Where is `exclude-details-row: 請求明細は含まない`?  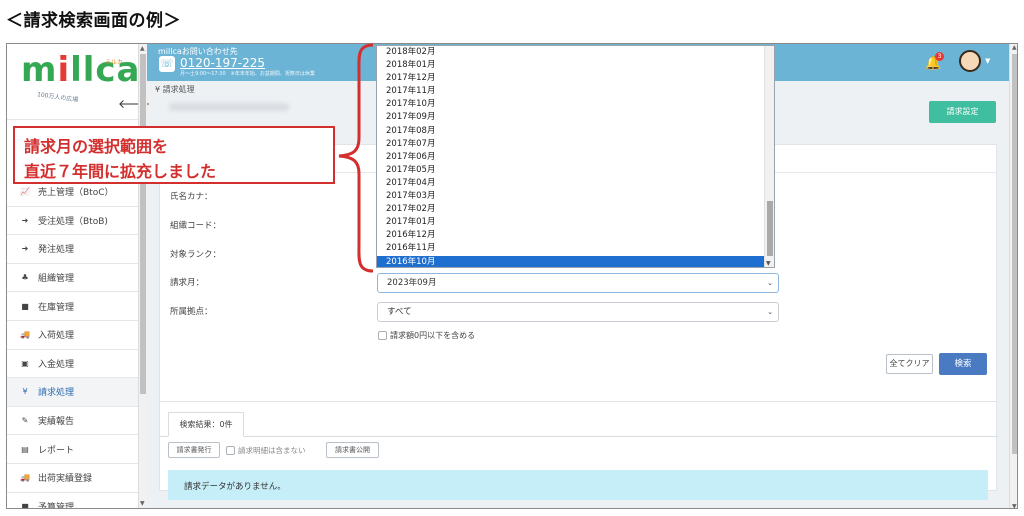
exclude-details-row: 請求明細は含まない is located at coordinates (266, 450).